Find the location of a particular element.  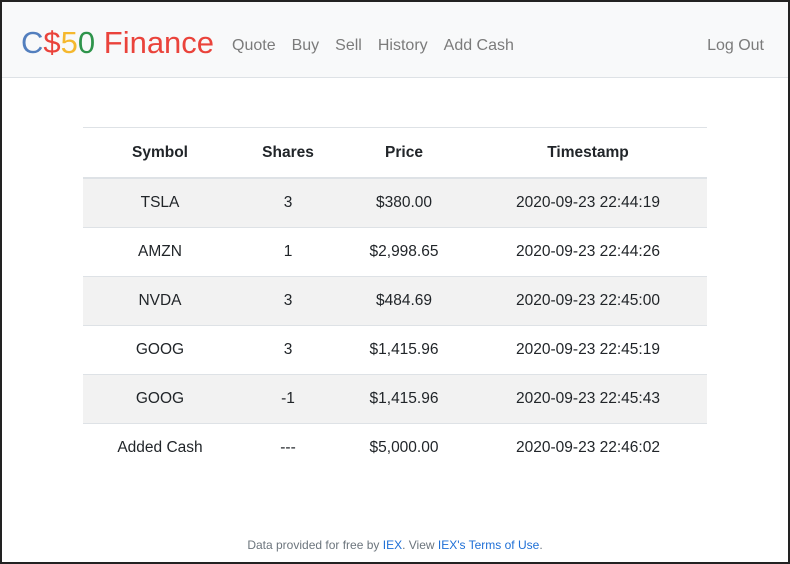

cell-symbol: Added Cash is located at coordinates (160, 447).